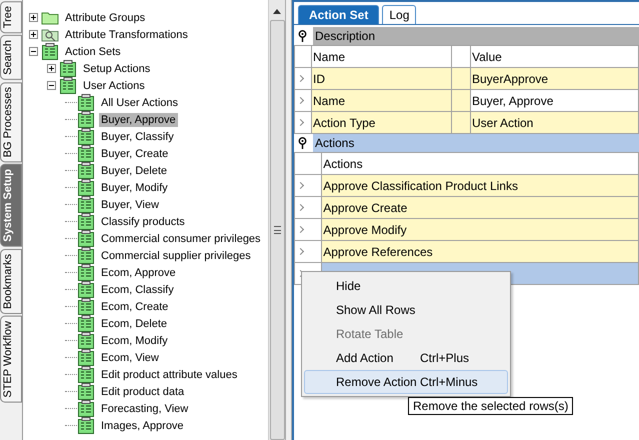  What do you see at coordinates (382, 79) in the screenshot?
I see `table-cell: ID` at bounding box center [382, 79].